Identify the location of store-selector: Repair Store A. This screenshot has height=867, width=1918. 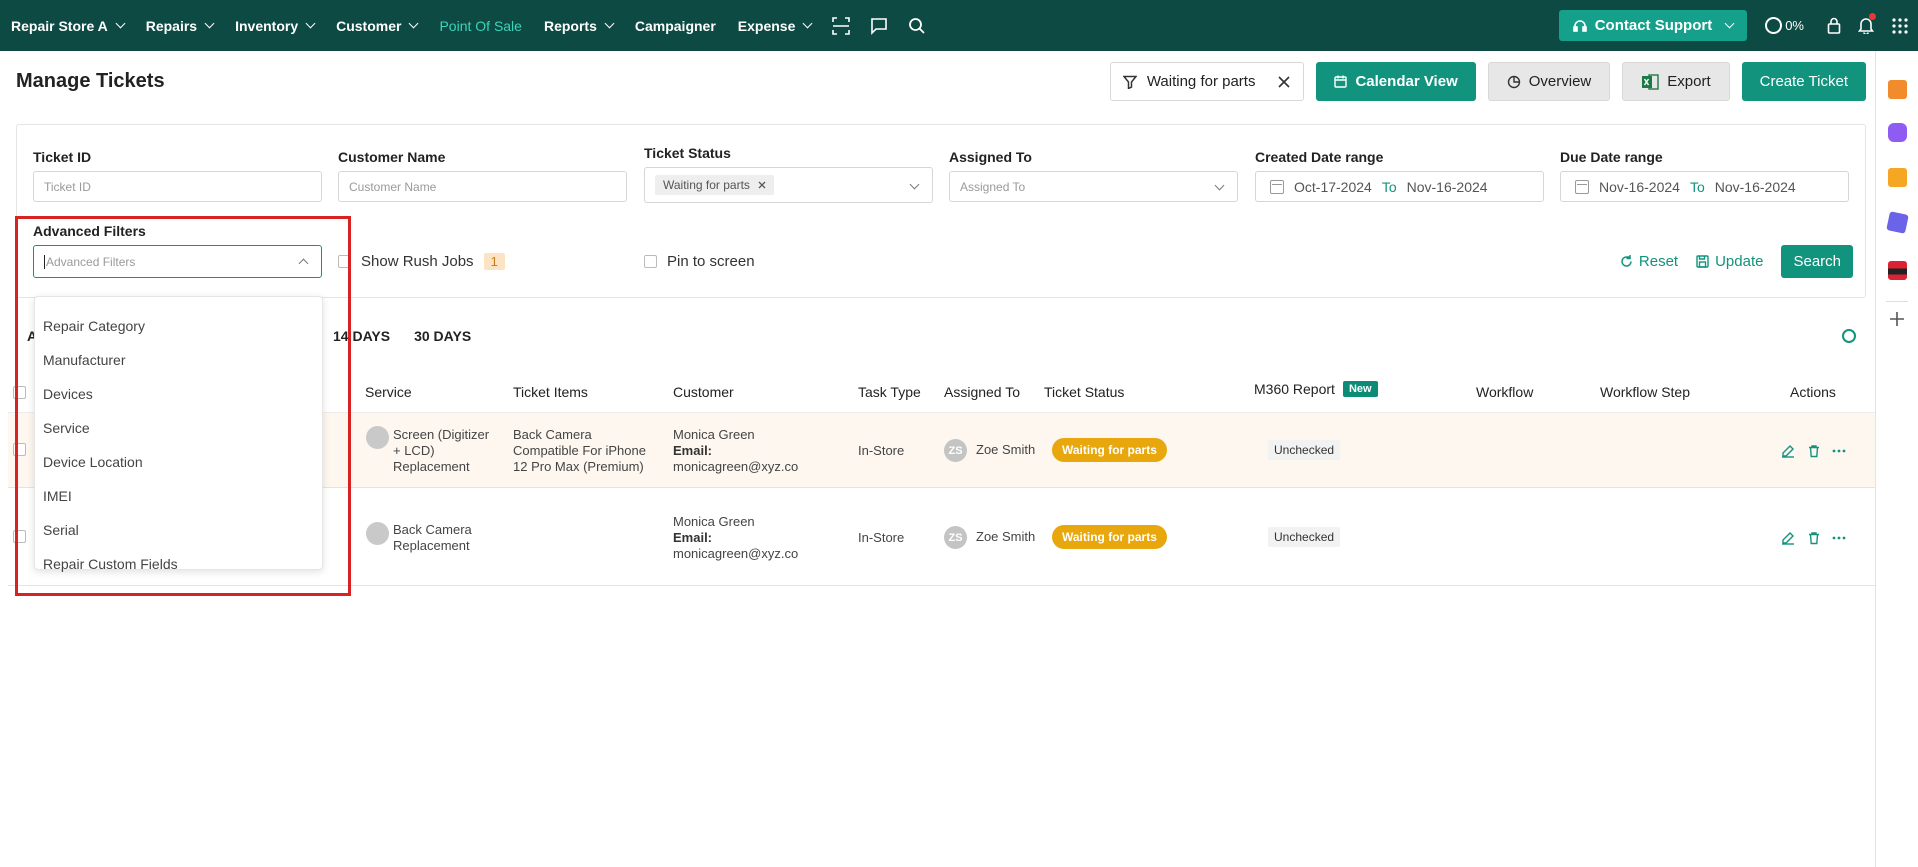
(67, 26).